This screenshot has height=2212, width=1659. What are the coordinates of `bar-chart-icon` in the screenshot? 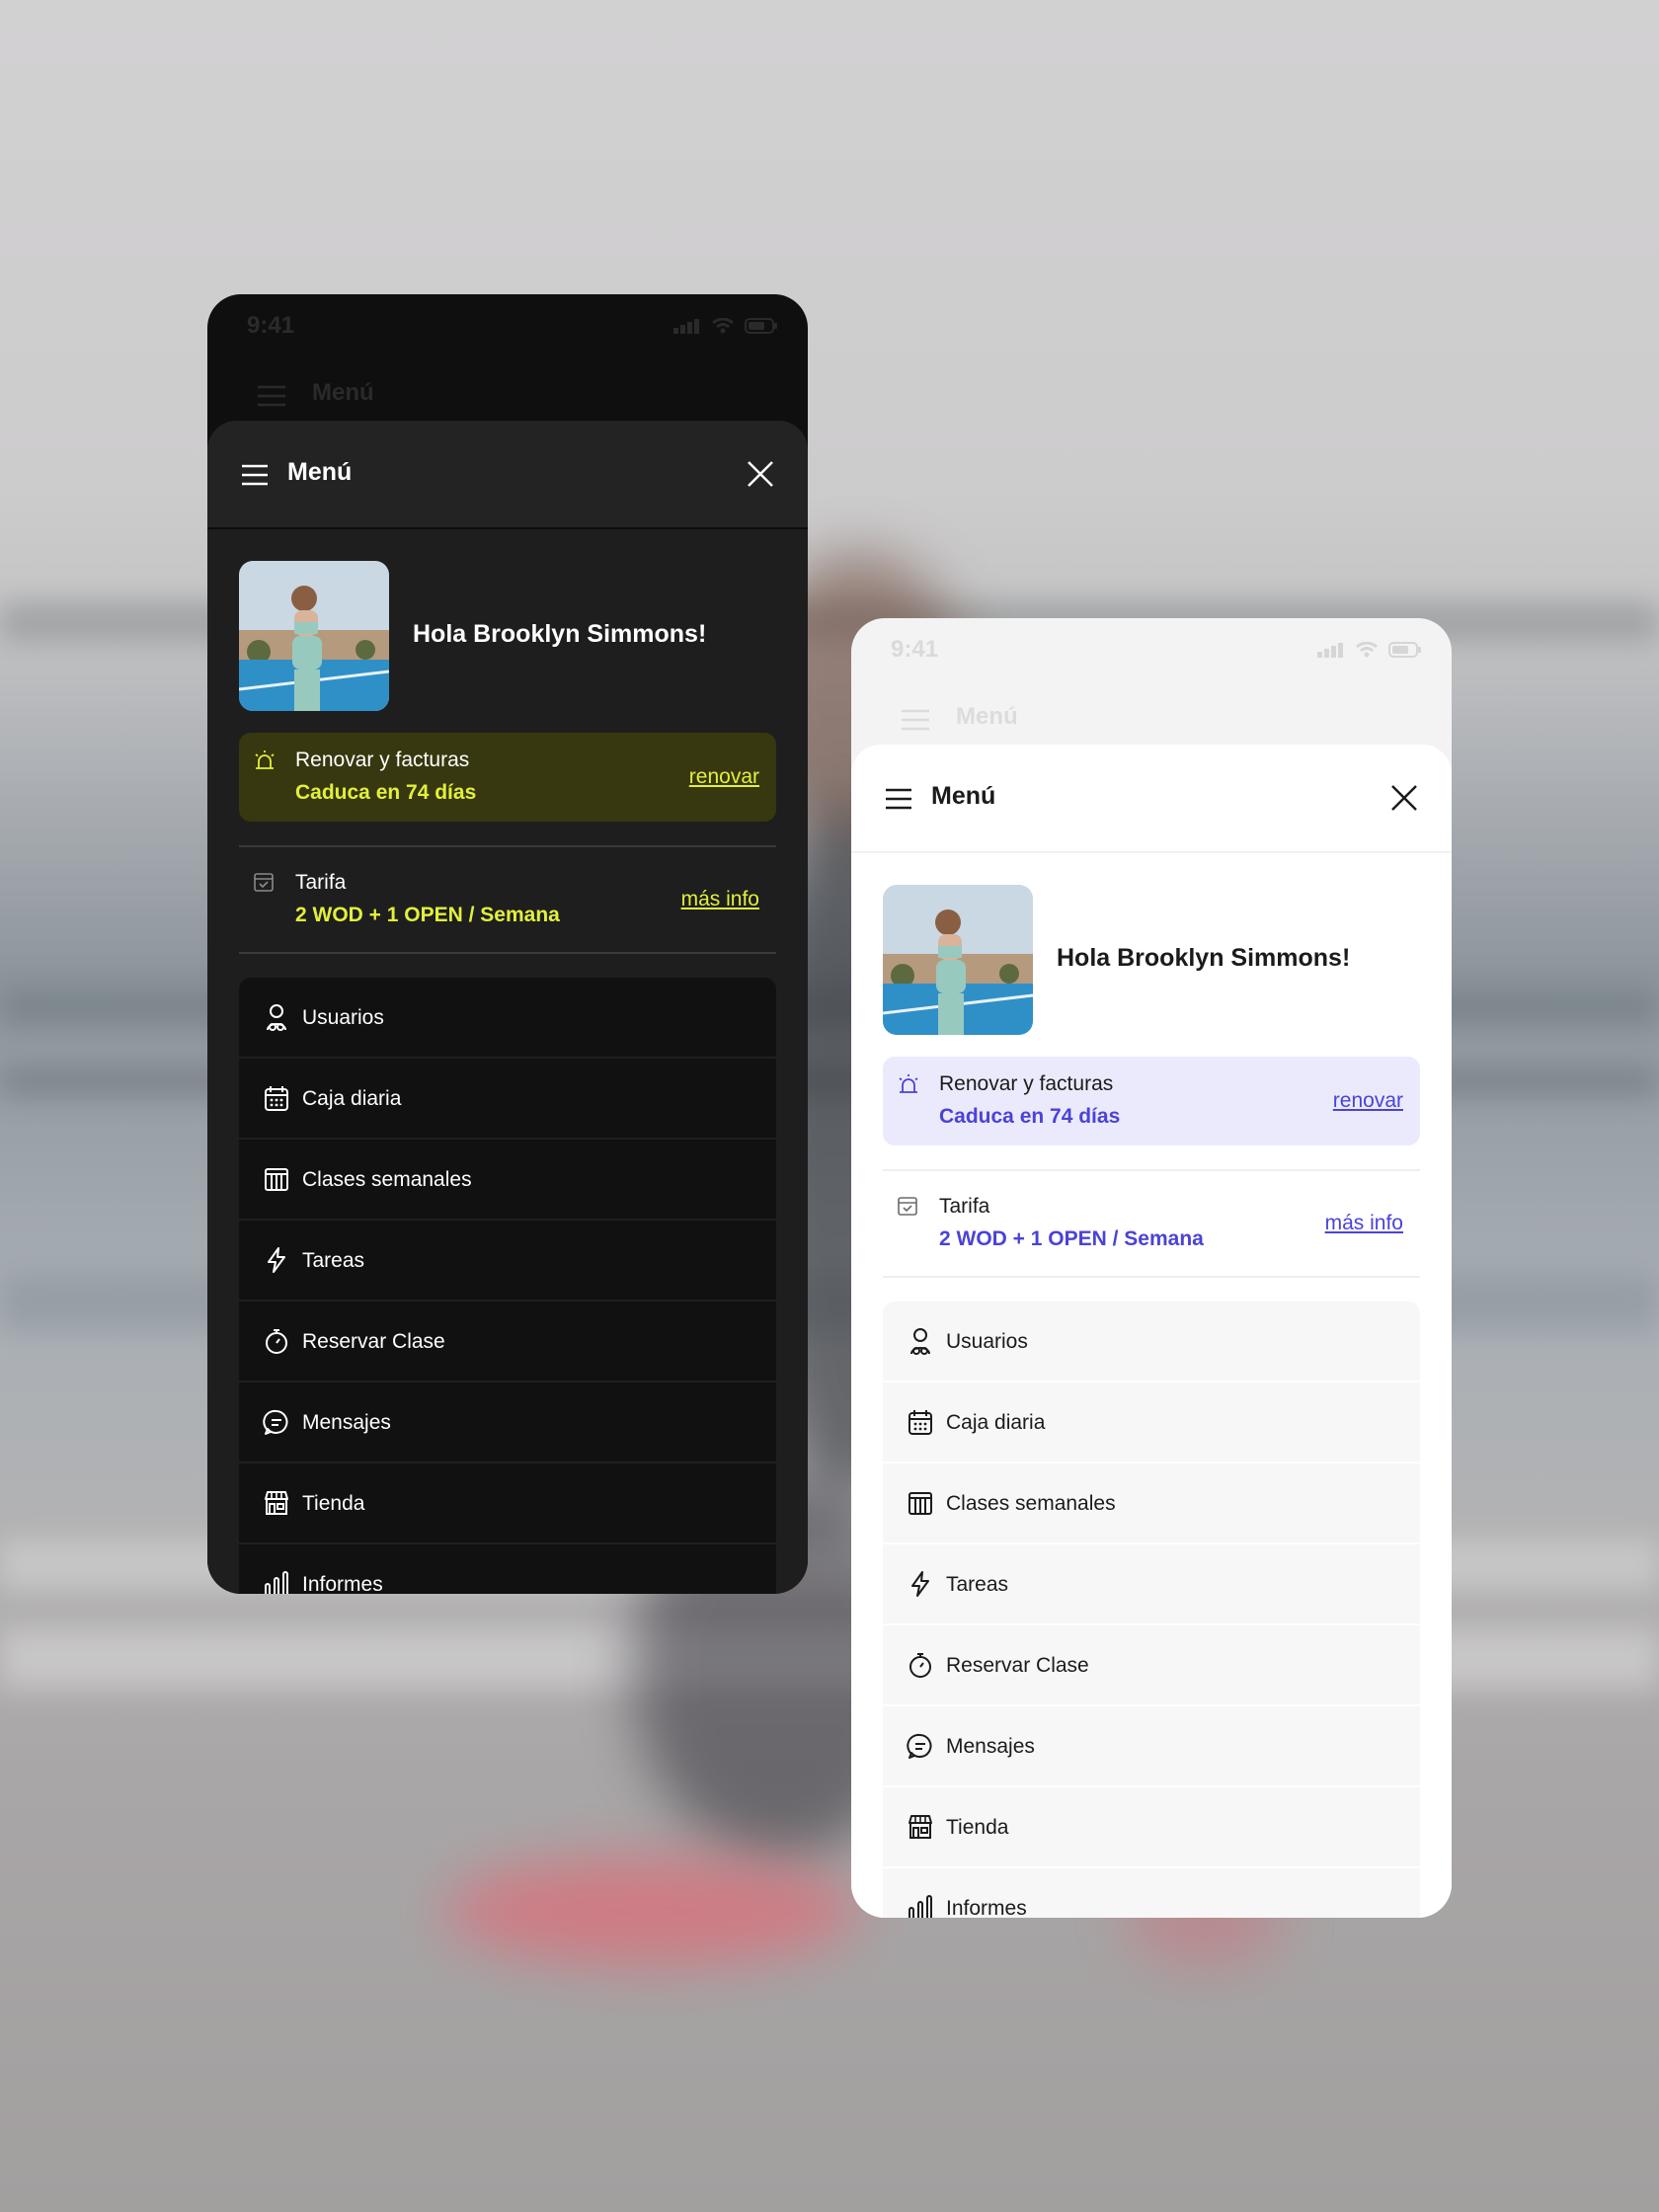 It's located at (920, 1907).